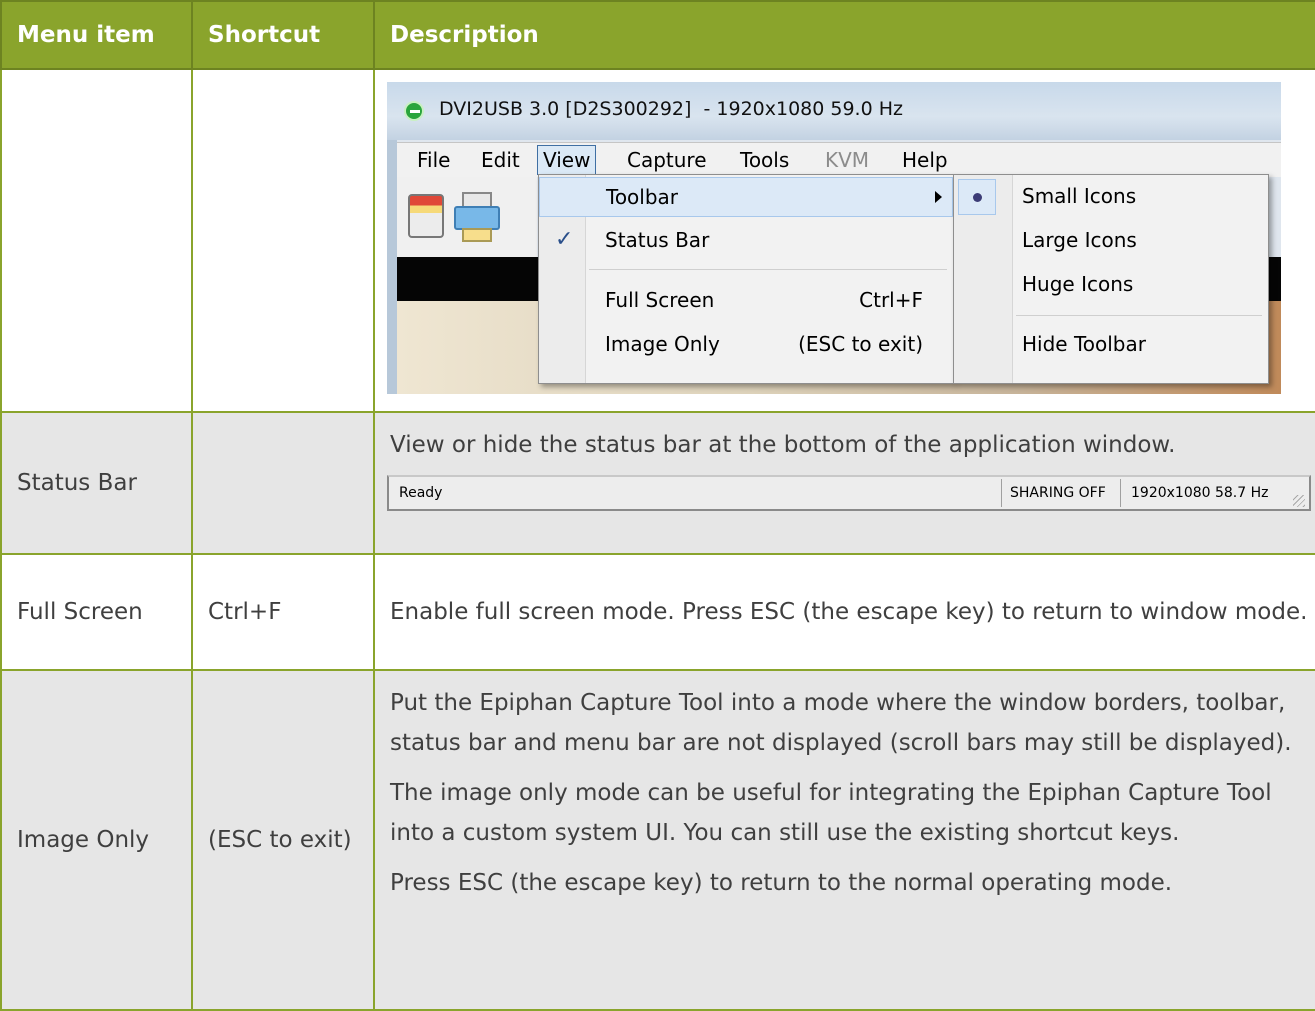 The image size is (1315, 1011). I want to click on menu-bar: File Edit View Capture Tools KVM Help, so click(839, 159).